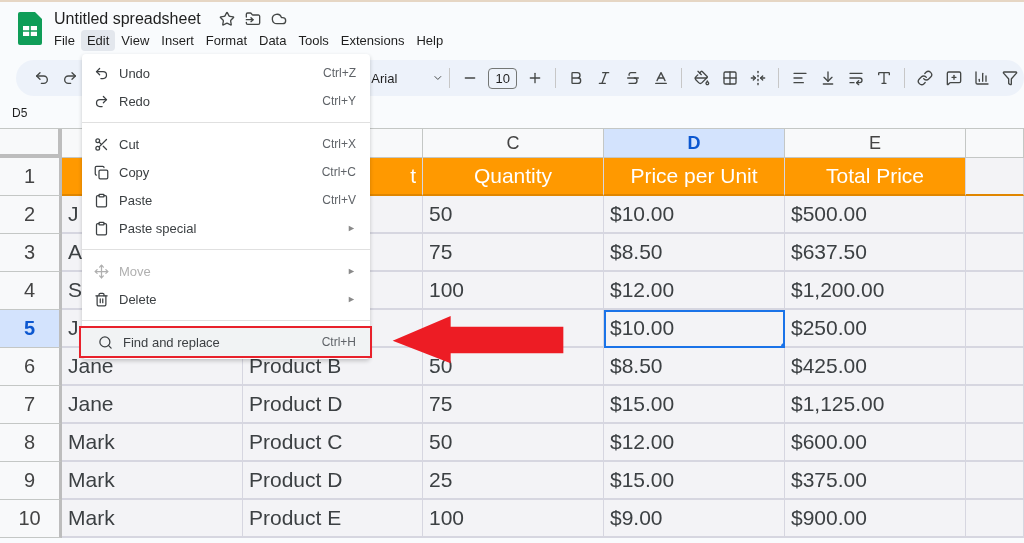  What do you see at coordinates (513, 143) in the screenshot?
I see `column-header: C` at bounding box center [513, 143].